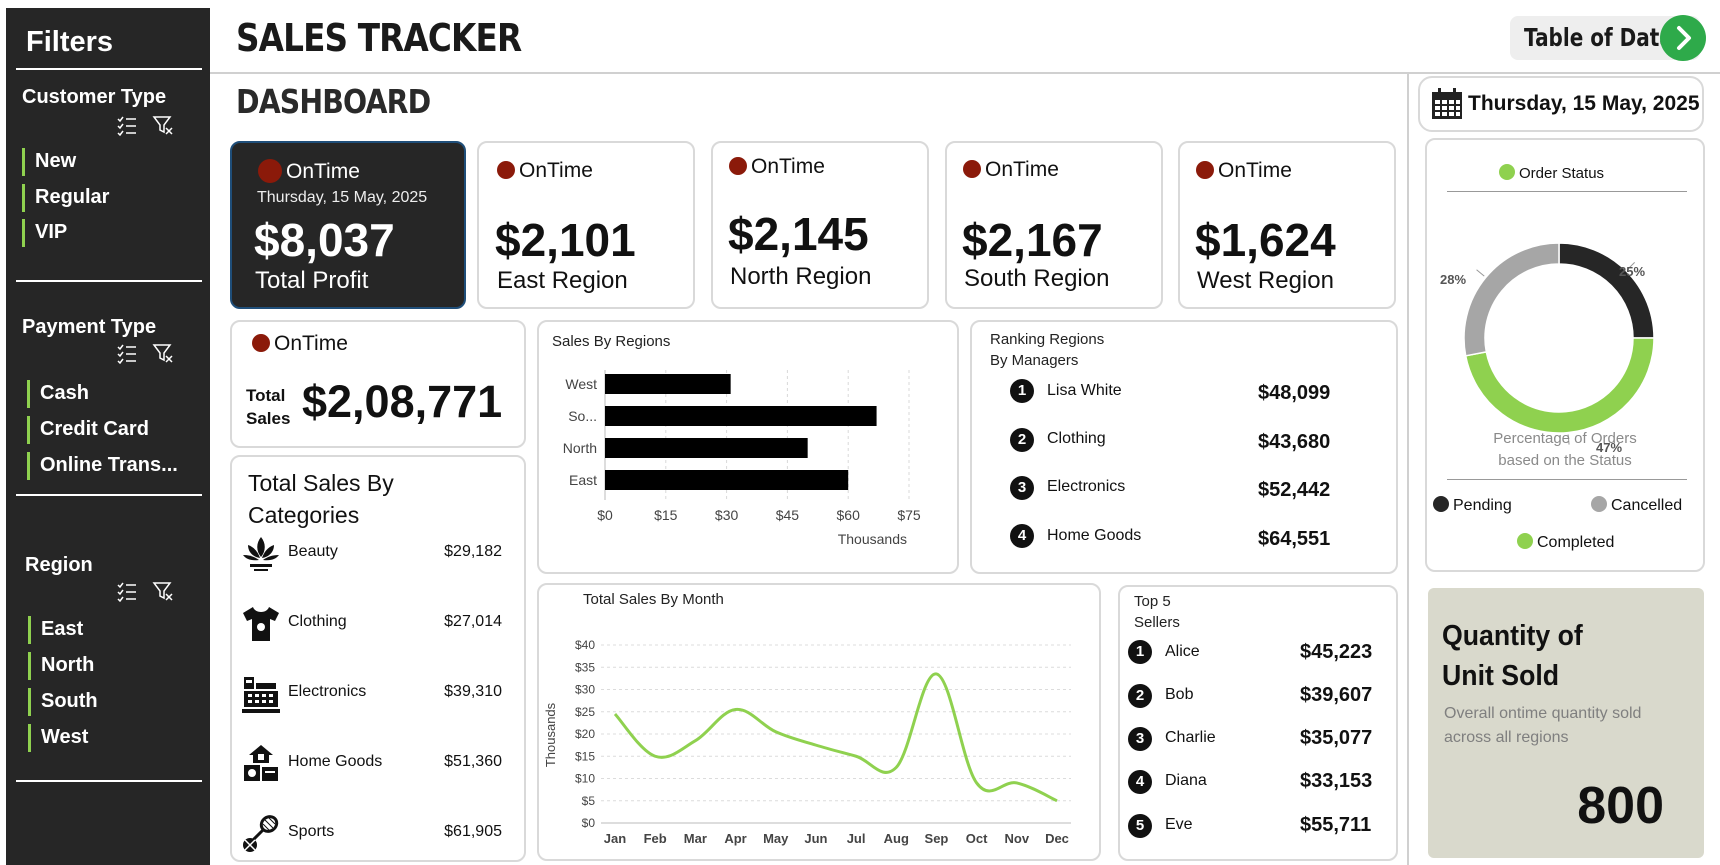 The image size is (1720, 865). I want to click on filter-item-regular: Regular, so click(65, 198).